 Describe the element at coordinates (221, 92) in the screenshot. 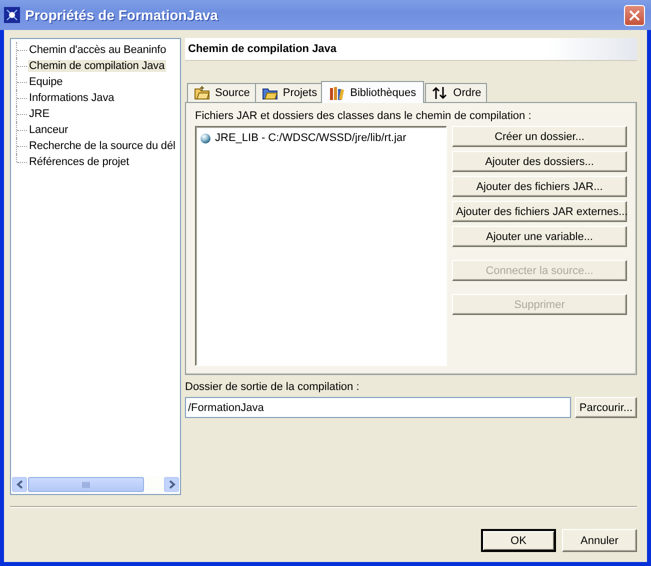

I see `tab: Source` at that location.